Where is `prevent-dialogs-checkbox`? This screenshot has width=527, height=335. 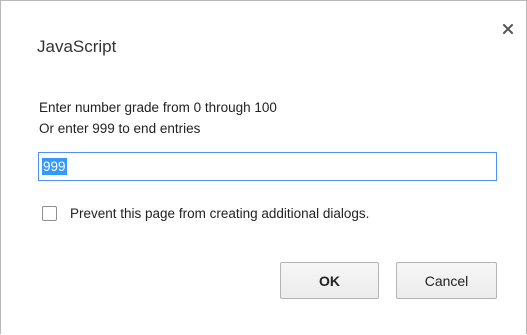
prevent-dialogs-checkbox is located at coordinates (49, 213).